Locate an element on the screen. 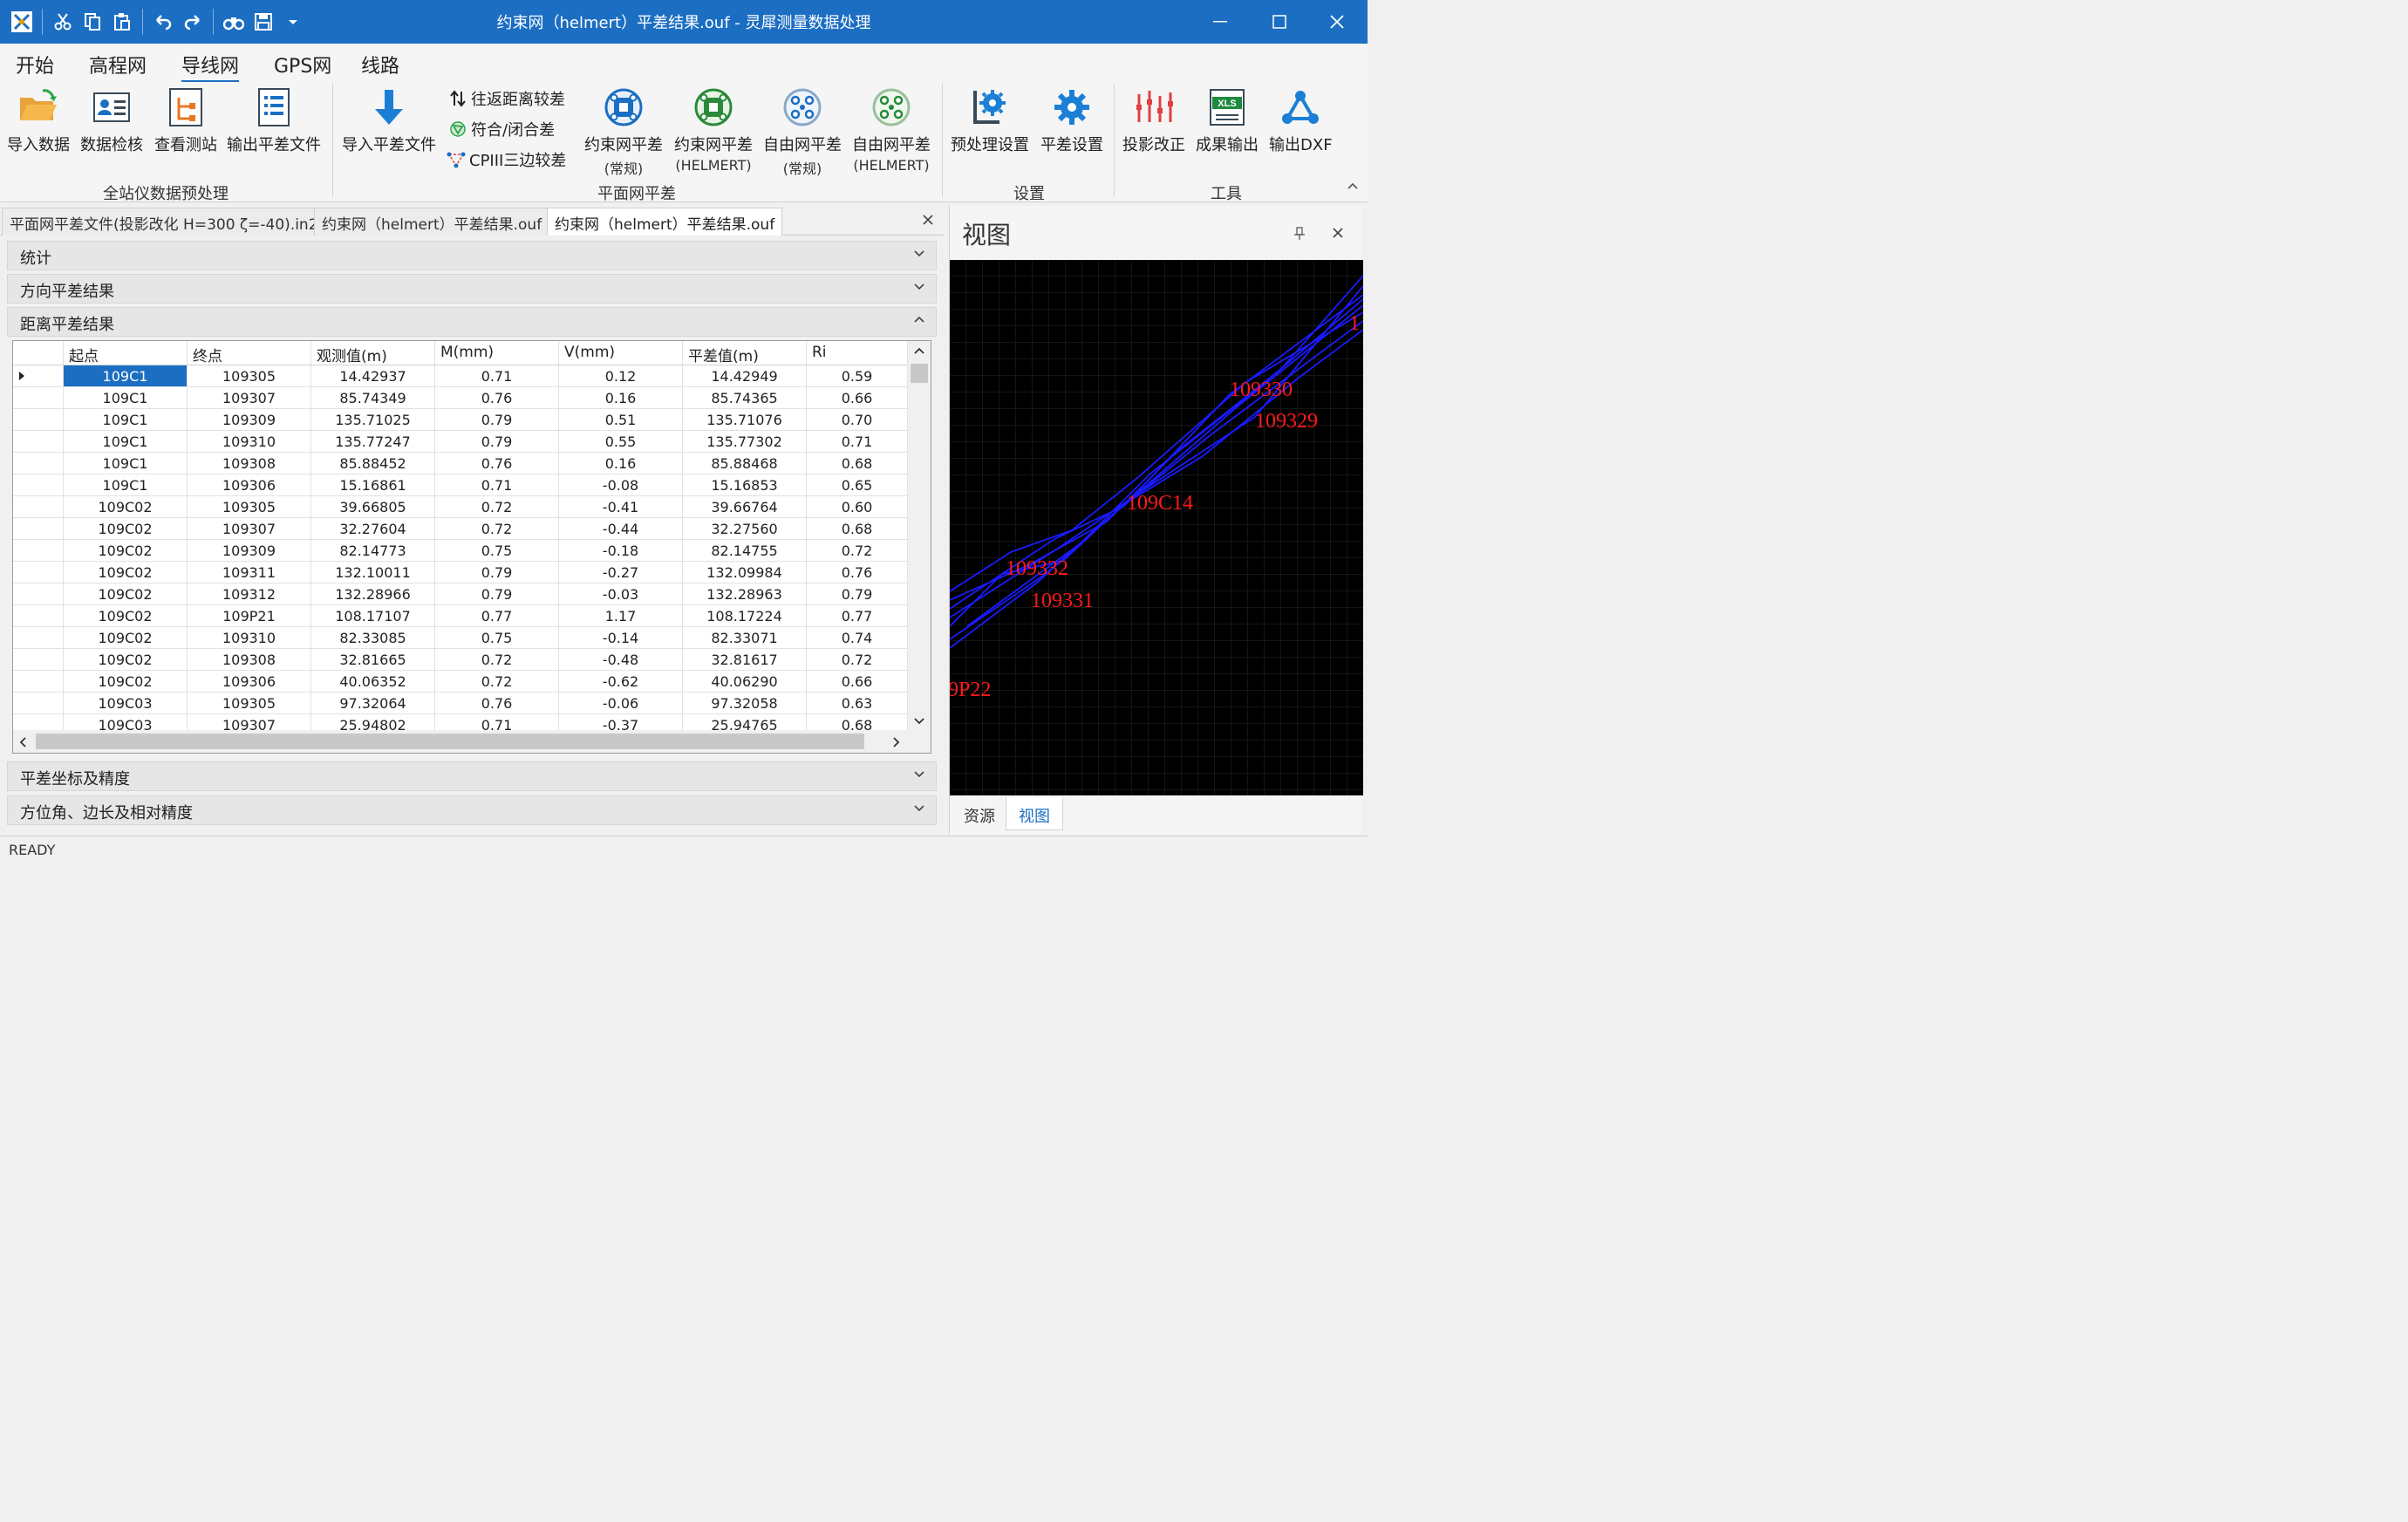  export-adjust-file-button: 输出平差文件 is located at coordinates (274, 120).